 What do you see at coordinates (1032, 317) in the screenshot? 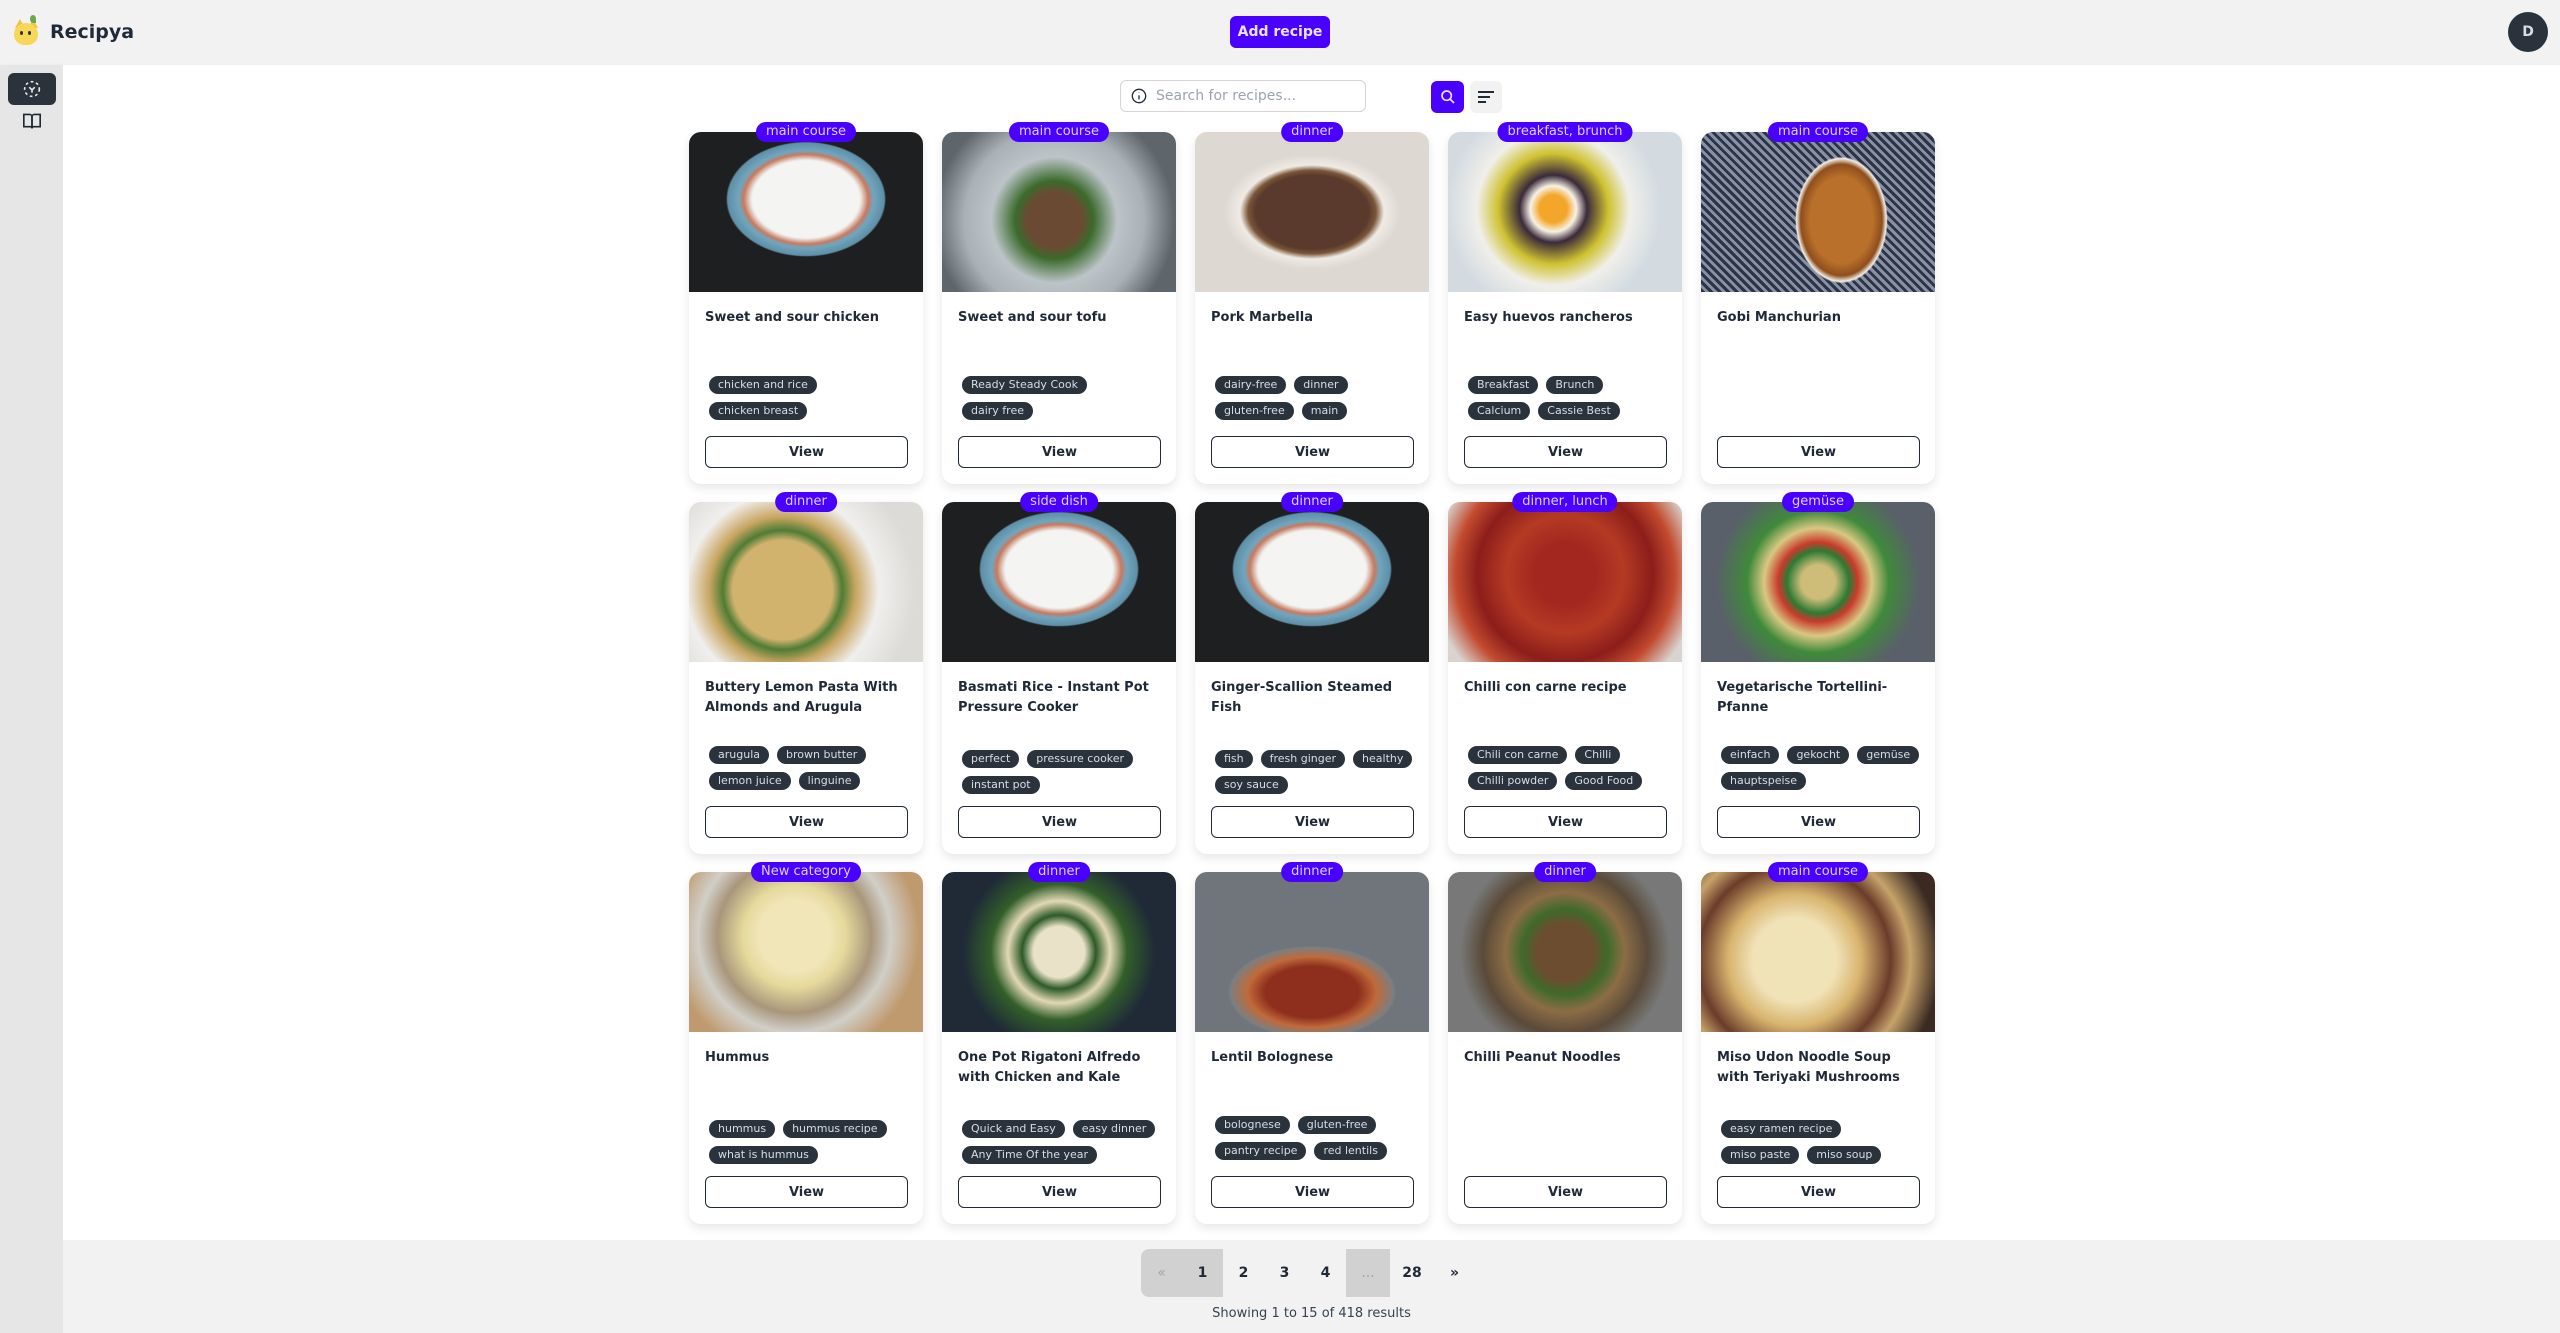
I see `recipe-title: Sweet and sour tofu` at bounding box center [1032, 317].